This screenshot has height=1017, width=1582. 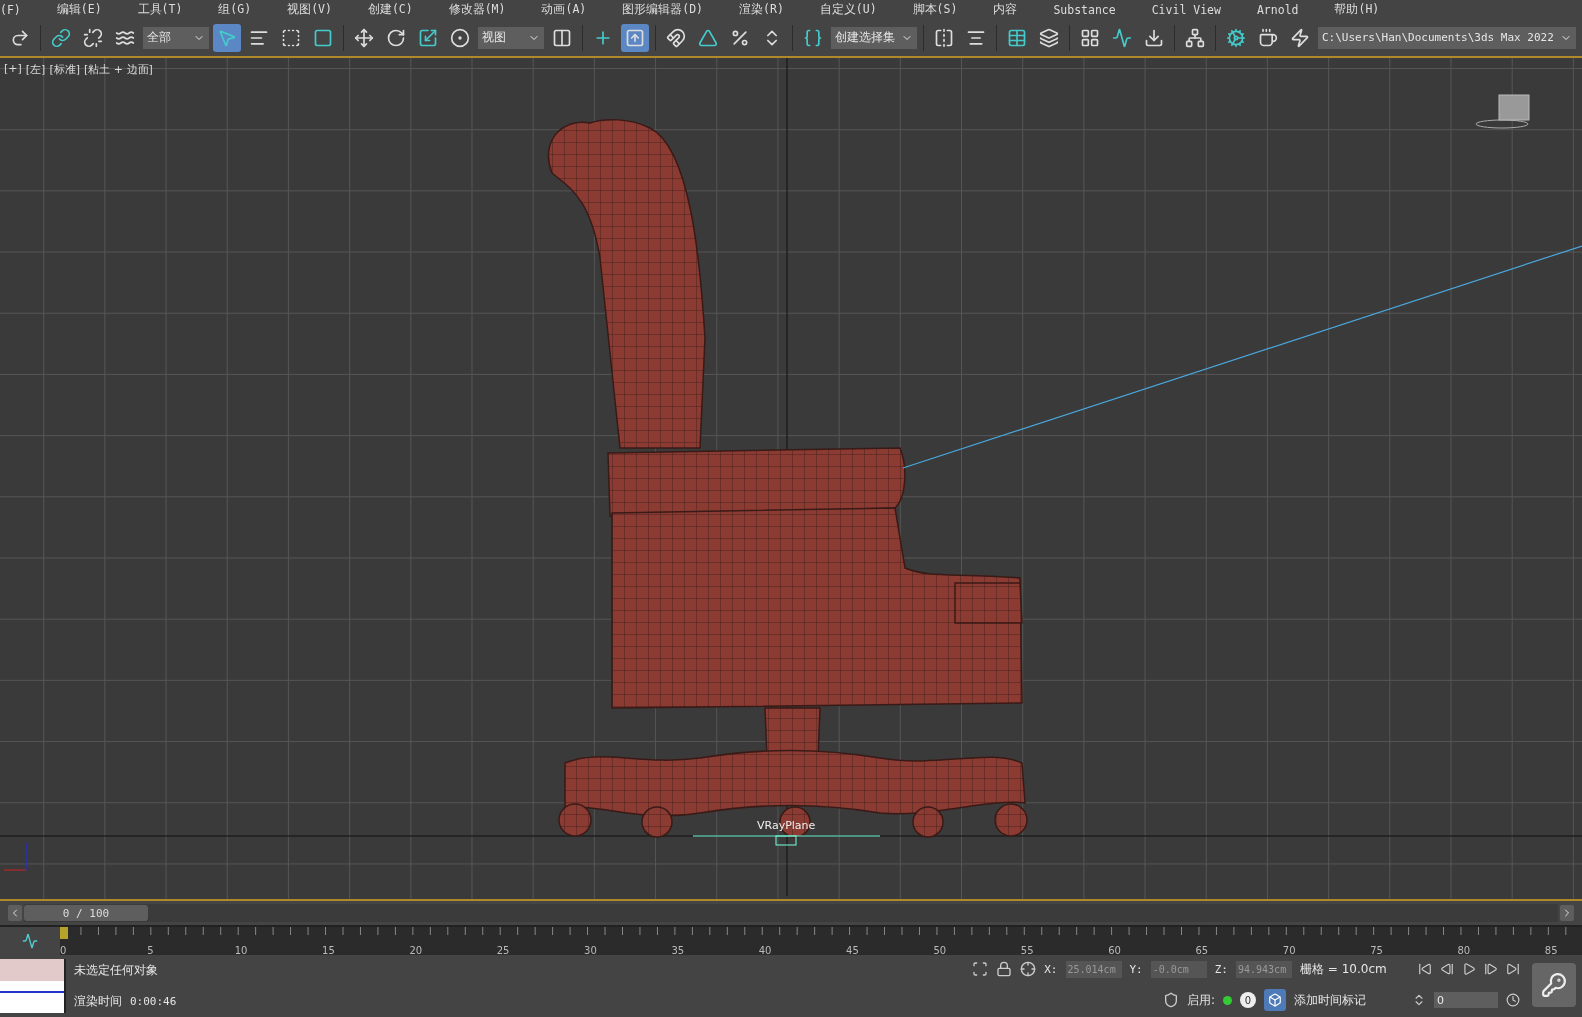 What do you see at coordinates (503, 950) in the screenshot?
I see `ruler-label: 25` at bounding box center [503, 950].